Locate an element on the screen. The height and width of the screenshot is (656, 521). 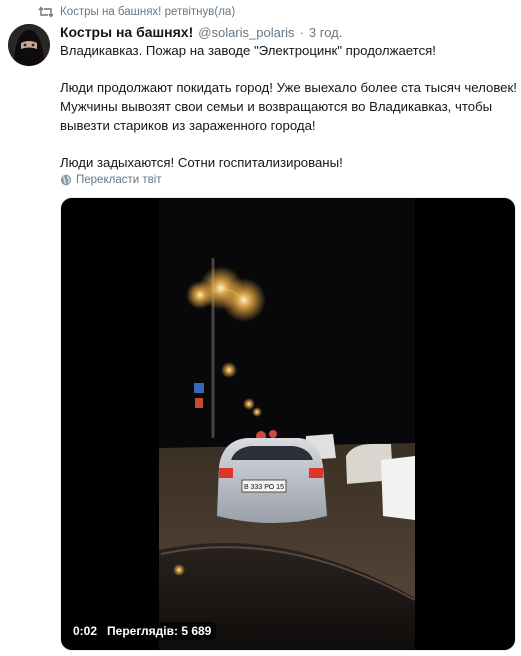
globe-icon is located at coordinates (66, 180).